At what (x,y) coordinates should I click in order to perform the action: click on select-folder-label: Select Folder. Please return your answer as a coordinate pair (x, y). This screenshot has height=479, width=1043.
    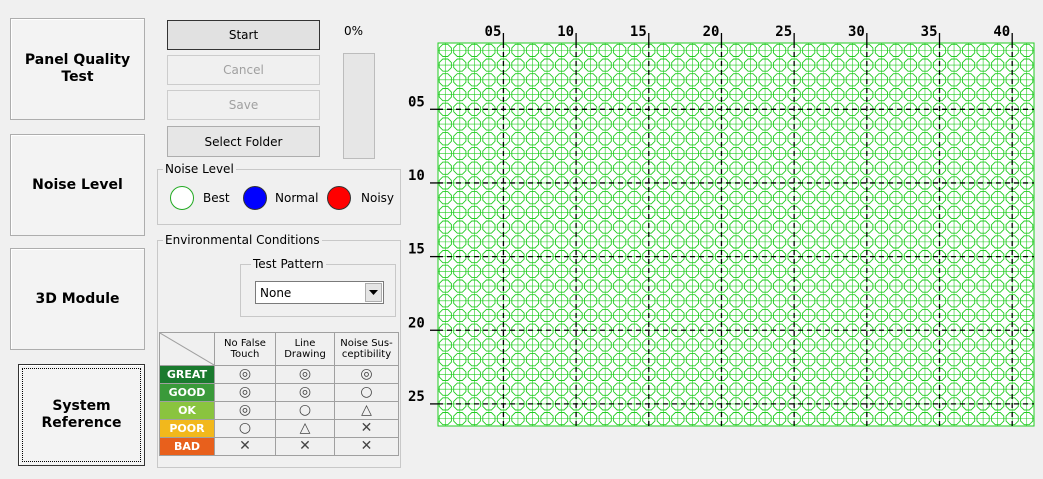
    Looking at the image, I should click on (243, 141).